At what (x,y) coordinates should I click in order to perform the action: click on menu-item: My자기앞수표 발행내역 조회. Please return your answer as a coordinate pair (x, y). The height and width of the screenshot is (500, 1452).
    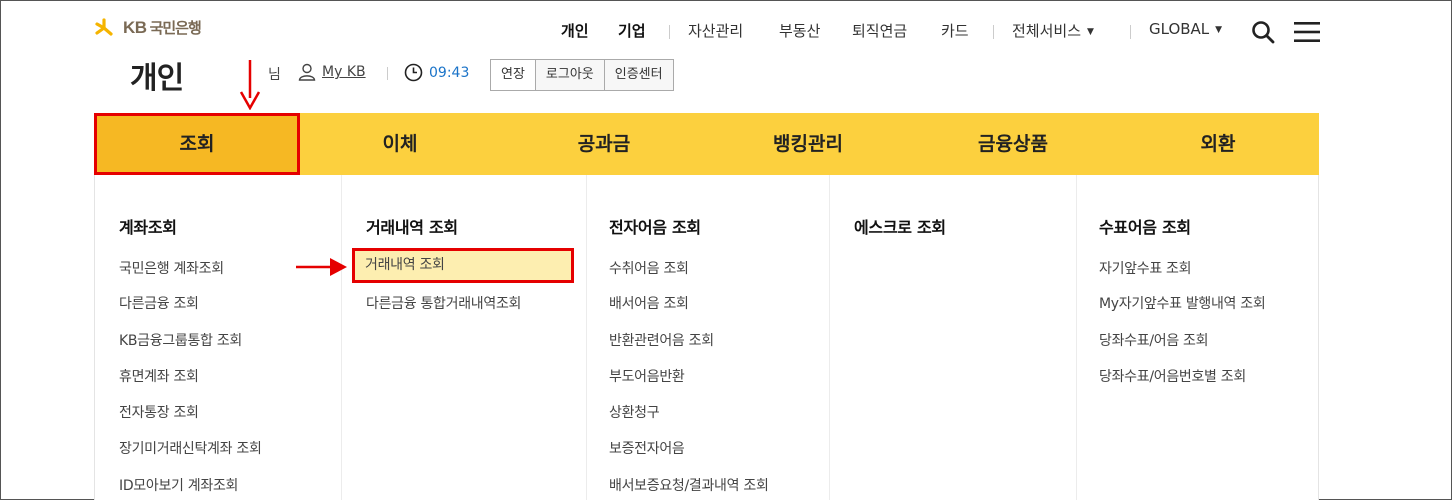
    Looking at the image, I should click on (1182, 303).